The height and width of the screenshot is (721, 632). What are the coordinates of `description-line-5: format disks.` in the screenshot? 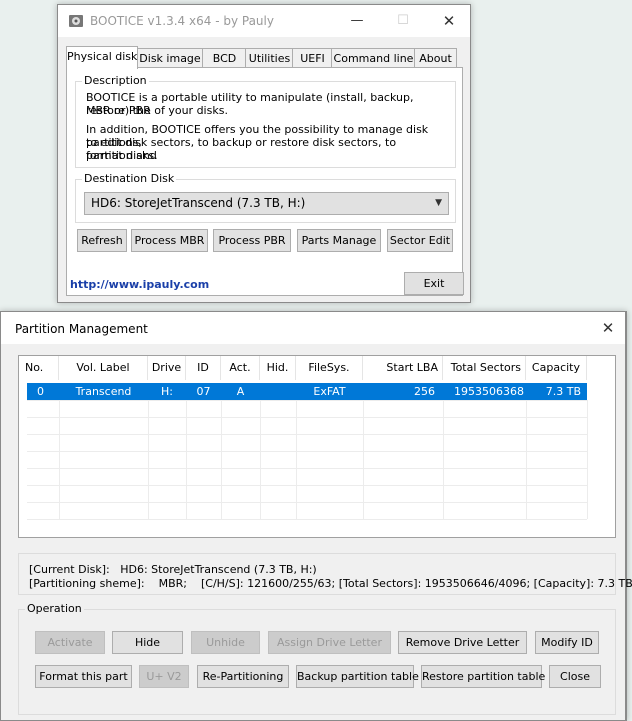 It's located at (122, 155).